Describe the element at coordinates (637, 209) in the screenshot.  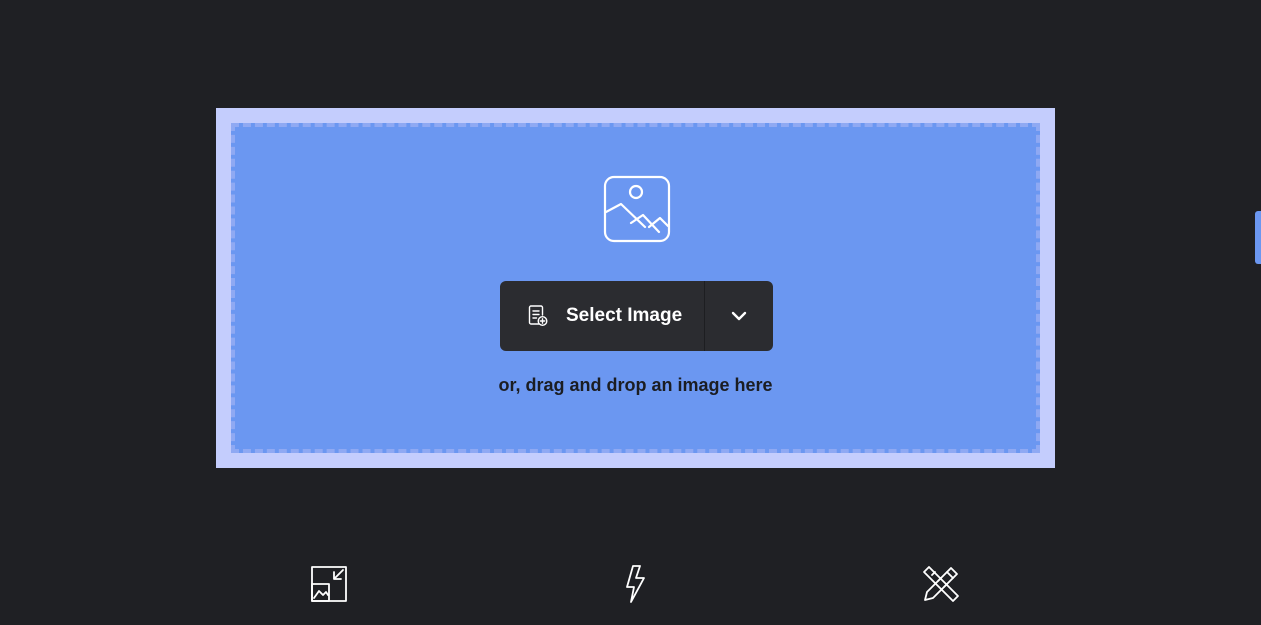
I see `image-icon` at that location.